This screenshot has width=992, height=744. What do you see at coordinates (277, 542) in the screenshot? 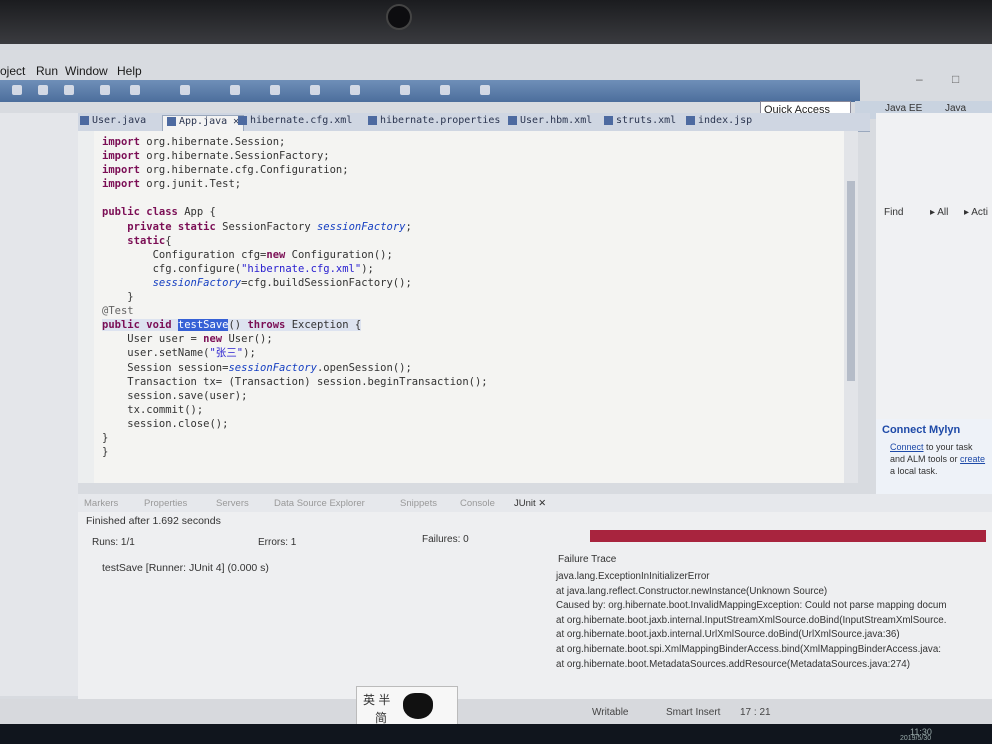
I see `junit-errors: Errors: 1` at bounding box center [277, 542].